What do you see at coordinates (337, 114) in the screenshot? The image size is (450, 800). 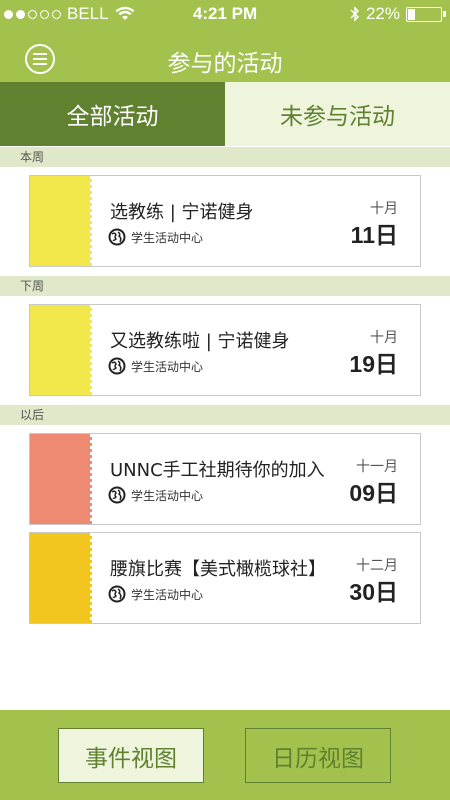 I see `tab-not-participated: 未参与活动` at bounding box center [337, 114].